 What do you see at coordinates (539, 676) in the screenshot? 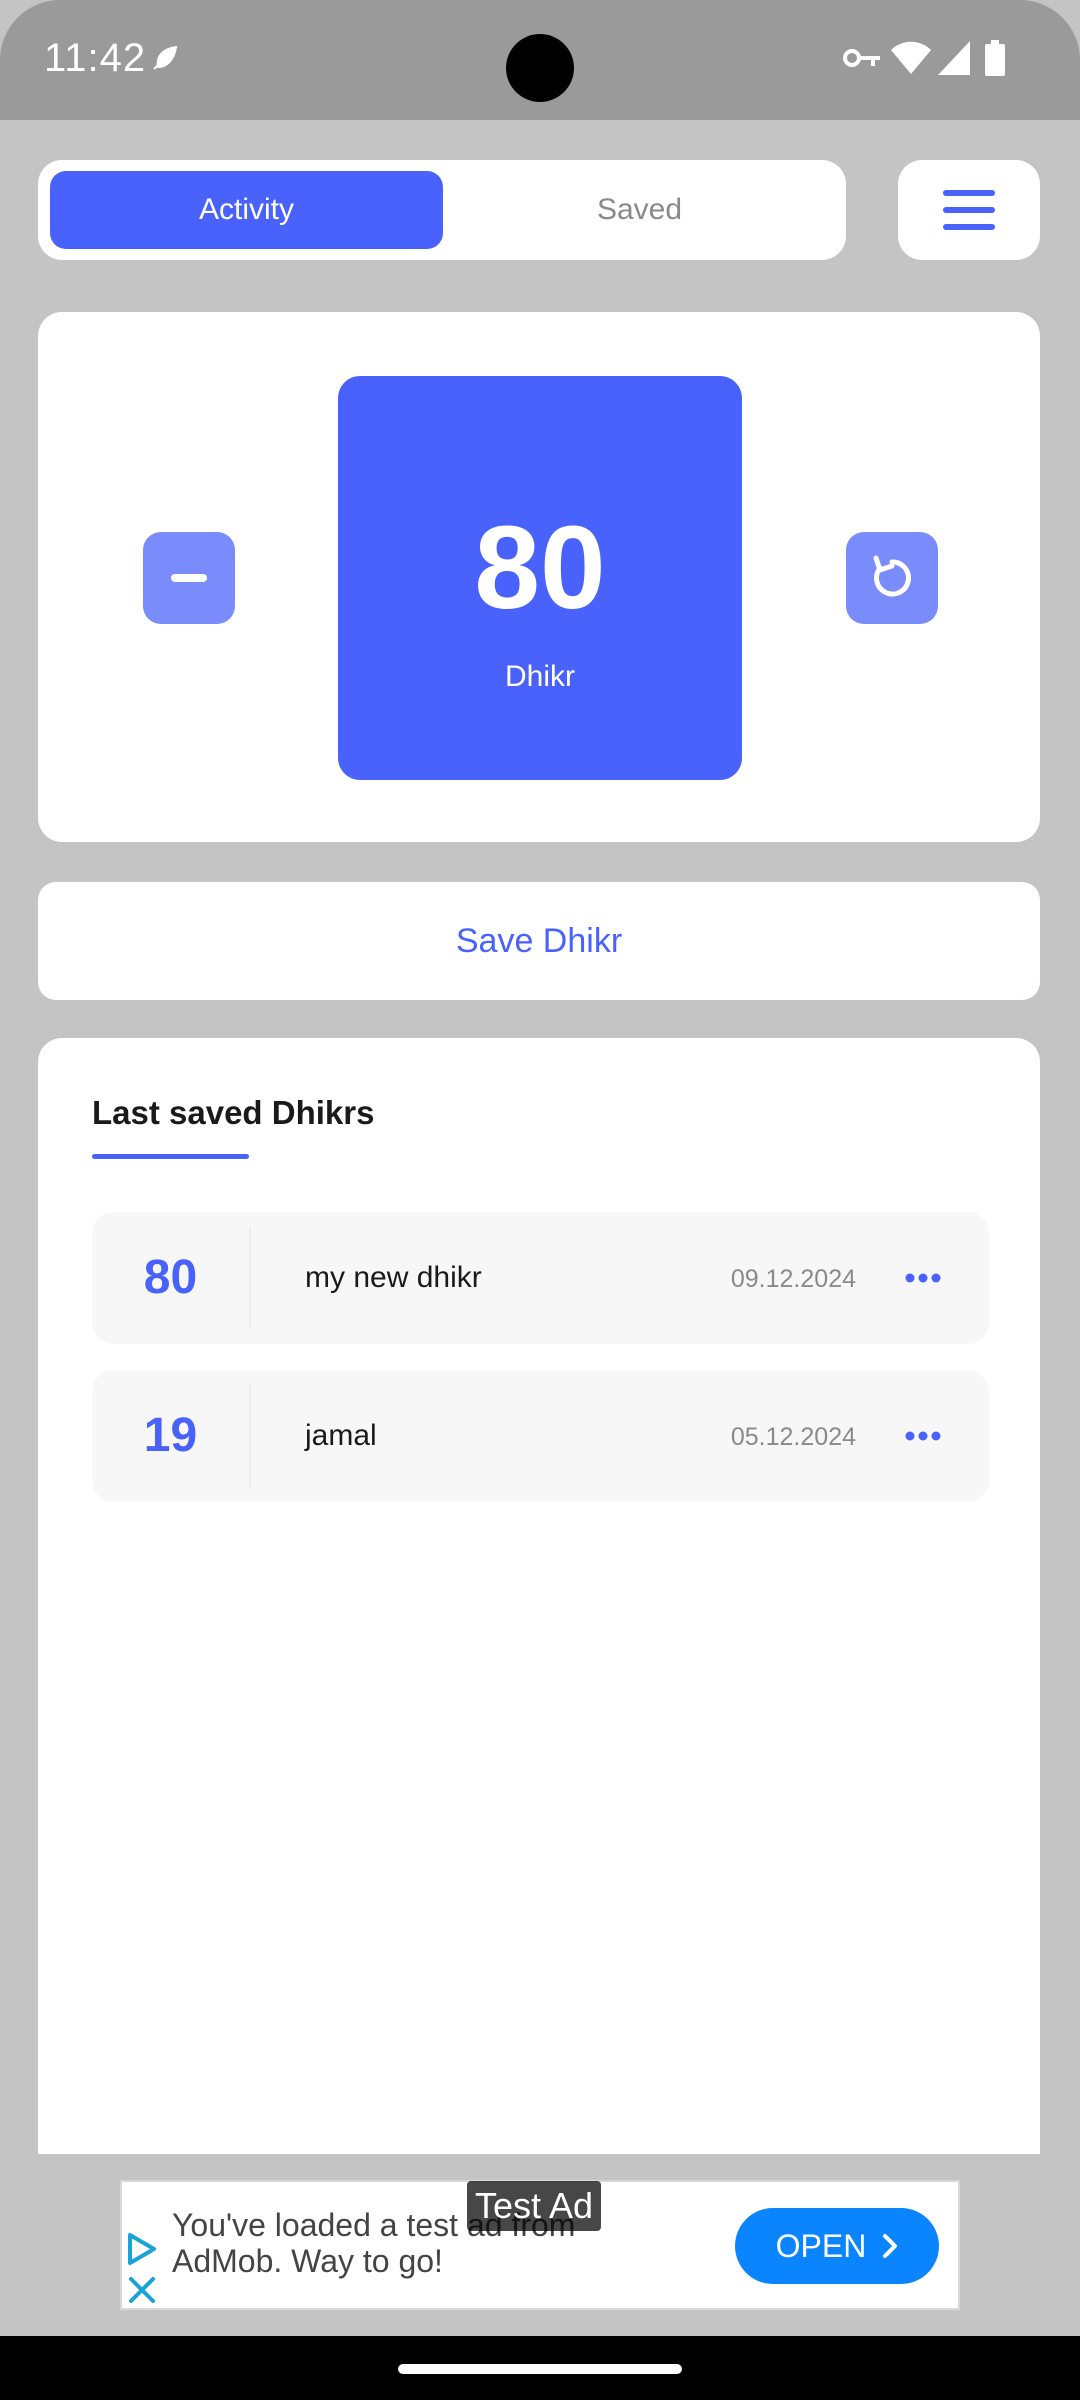
I see `counter-label: Dhikr` at bounding box center [539, 676].